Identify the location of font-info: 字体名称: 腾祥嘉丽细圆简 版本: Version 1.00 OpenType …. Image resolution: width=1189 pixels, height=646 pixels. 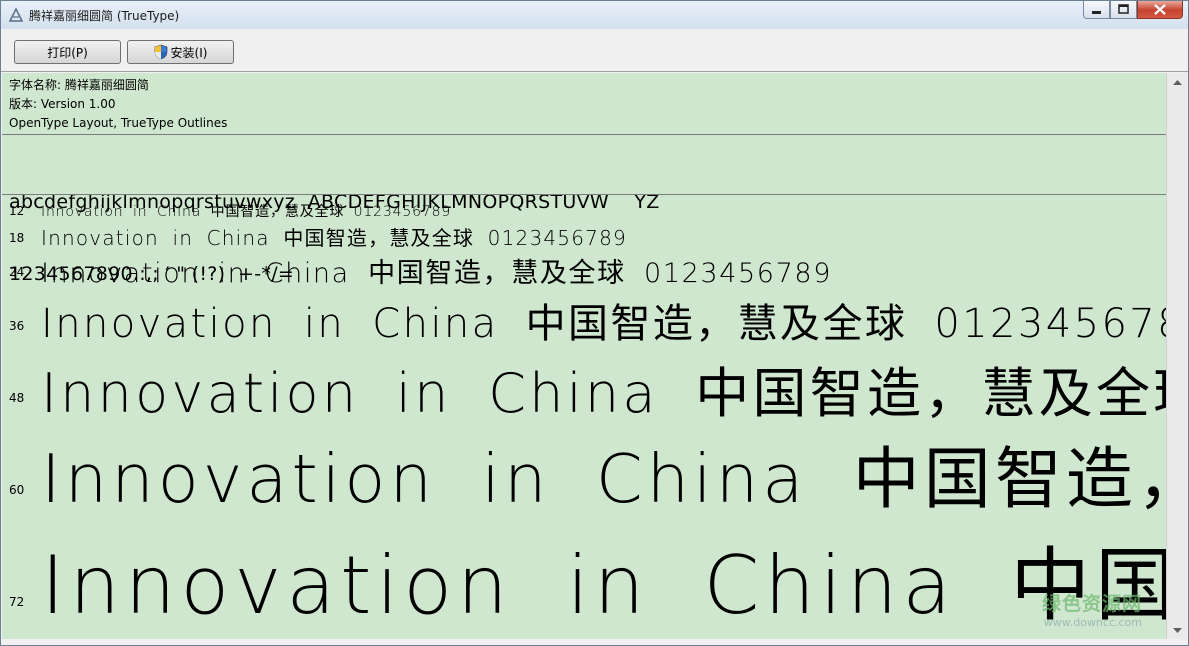
(118, 104).